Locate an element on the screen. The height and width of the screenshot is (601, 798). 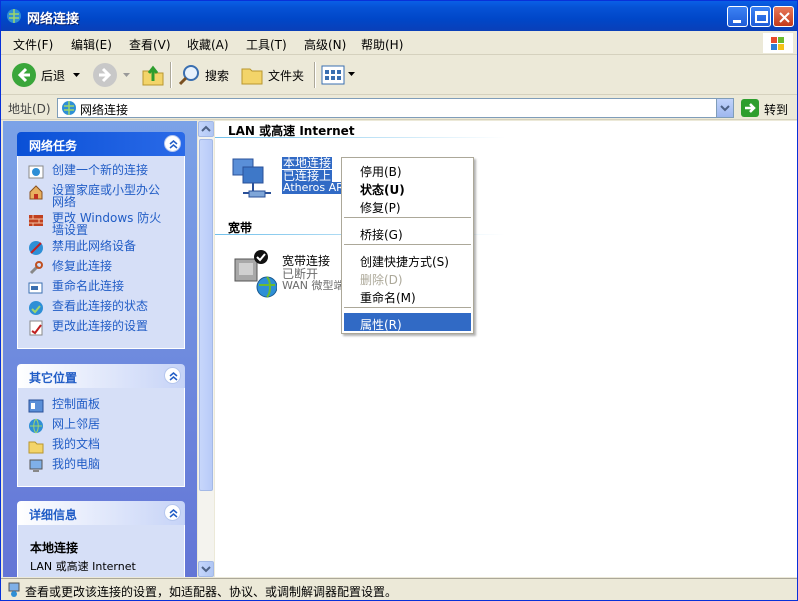
other-places-panel: 控制面板 网上邻居 我的文档 我的电脑 is located at coordinates (101, 437).